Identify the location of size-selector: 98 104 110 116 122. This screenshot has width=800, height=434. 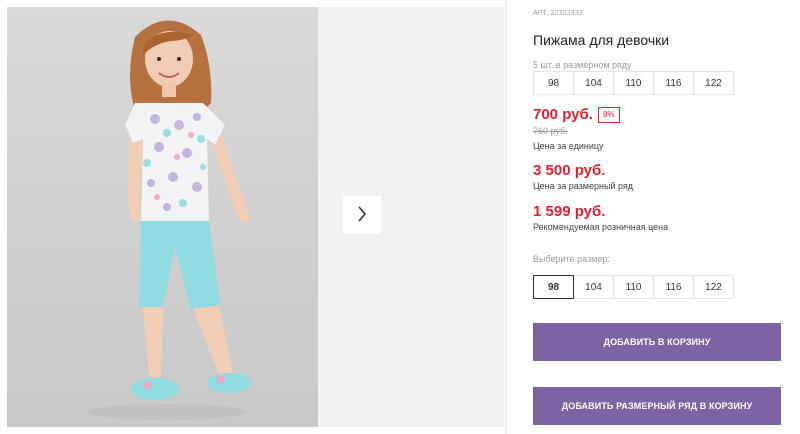
(633, 287).